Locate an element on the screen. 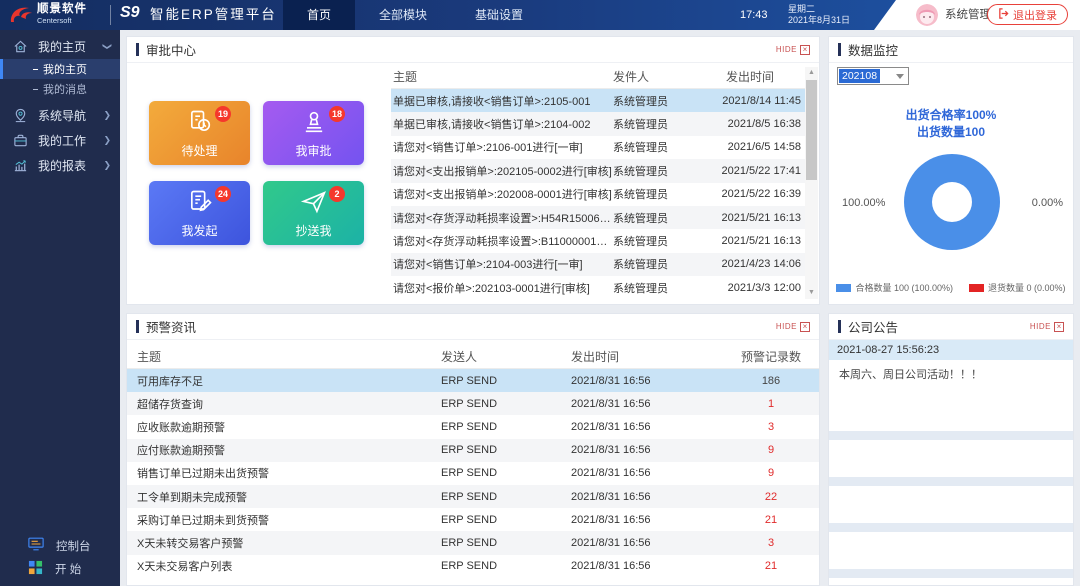 The image size is (1080, 586). table-row: 工令单到期未完成预警 ERP SEND 2021/8/31 16:56 22 is located at coordinates (473, 496).